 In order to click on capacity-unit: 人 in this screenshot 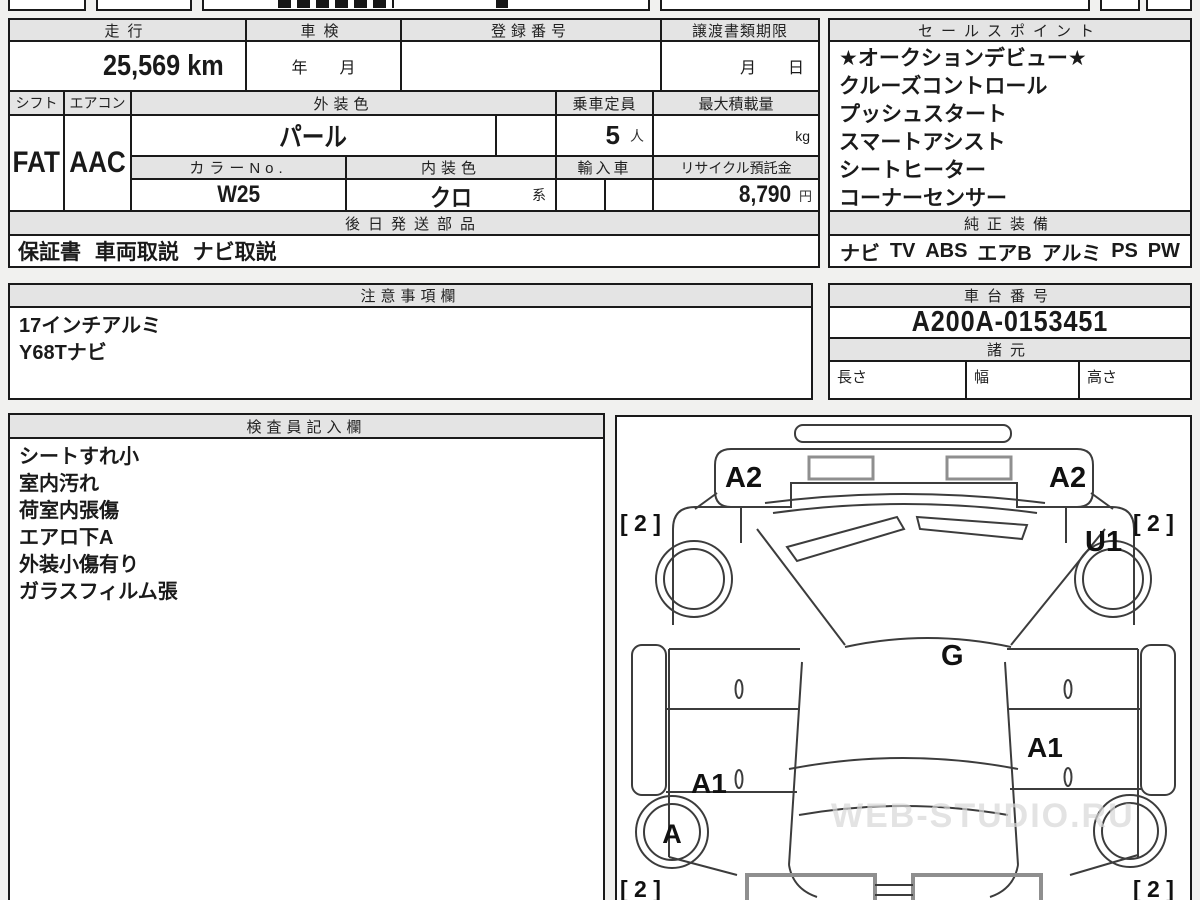, I will do `click(637, 135)`.